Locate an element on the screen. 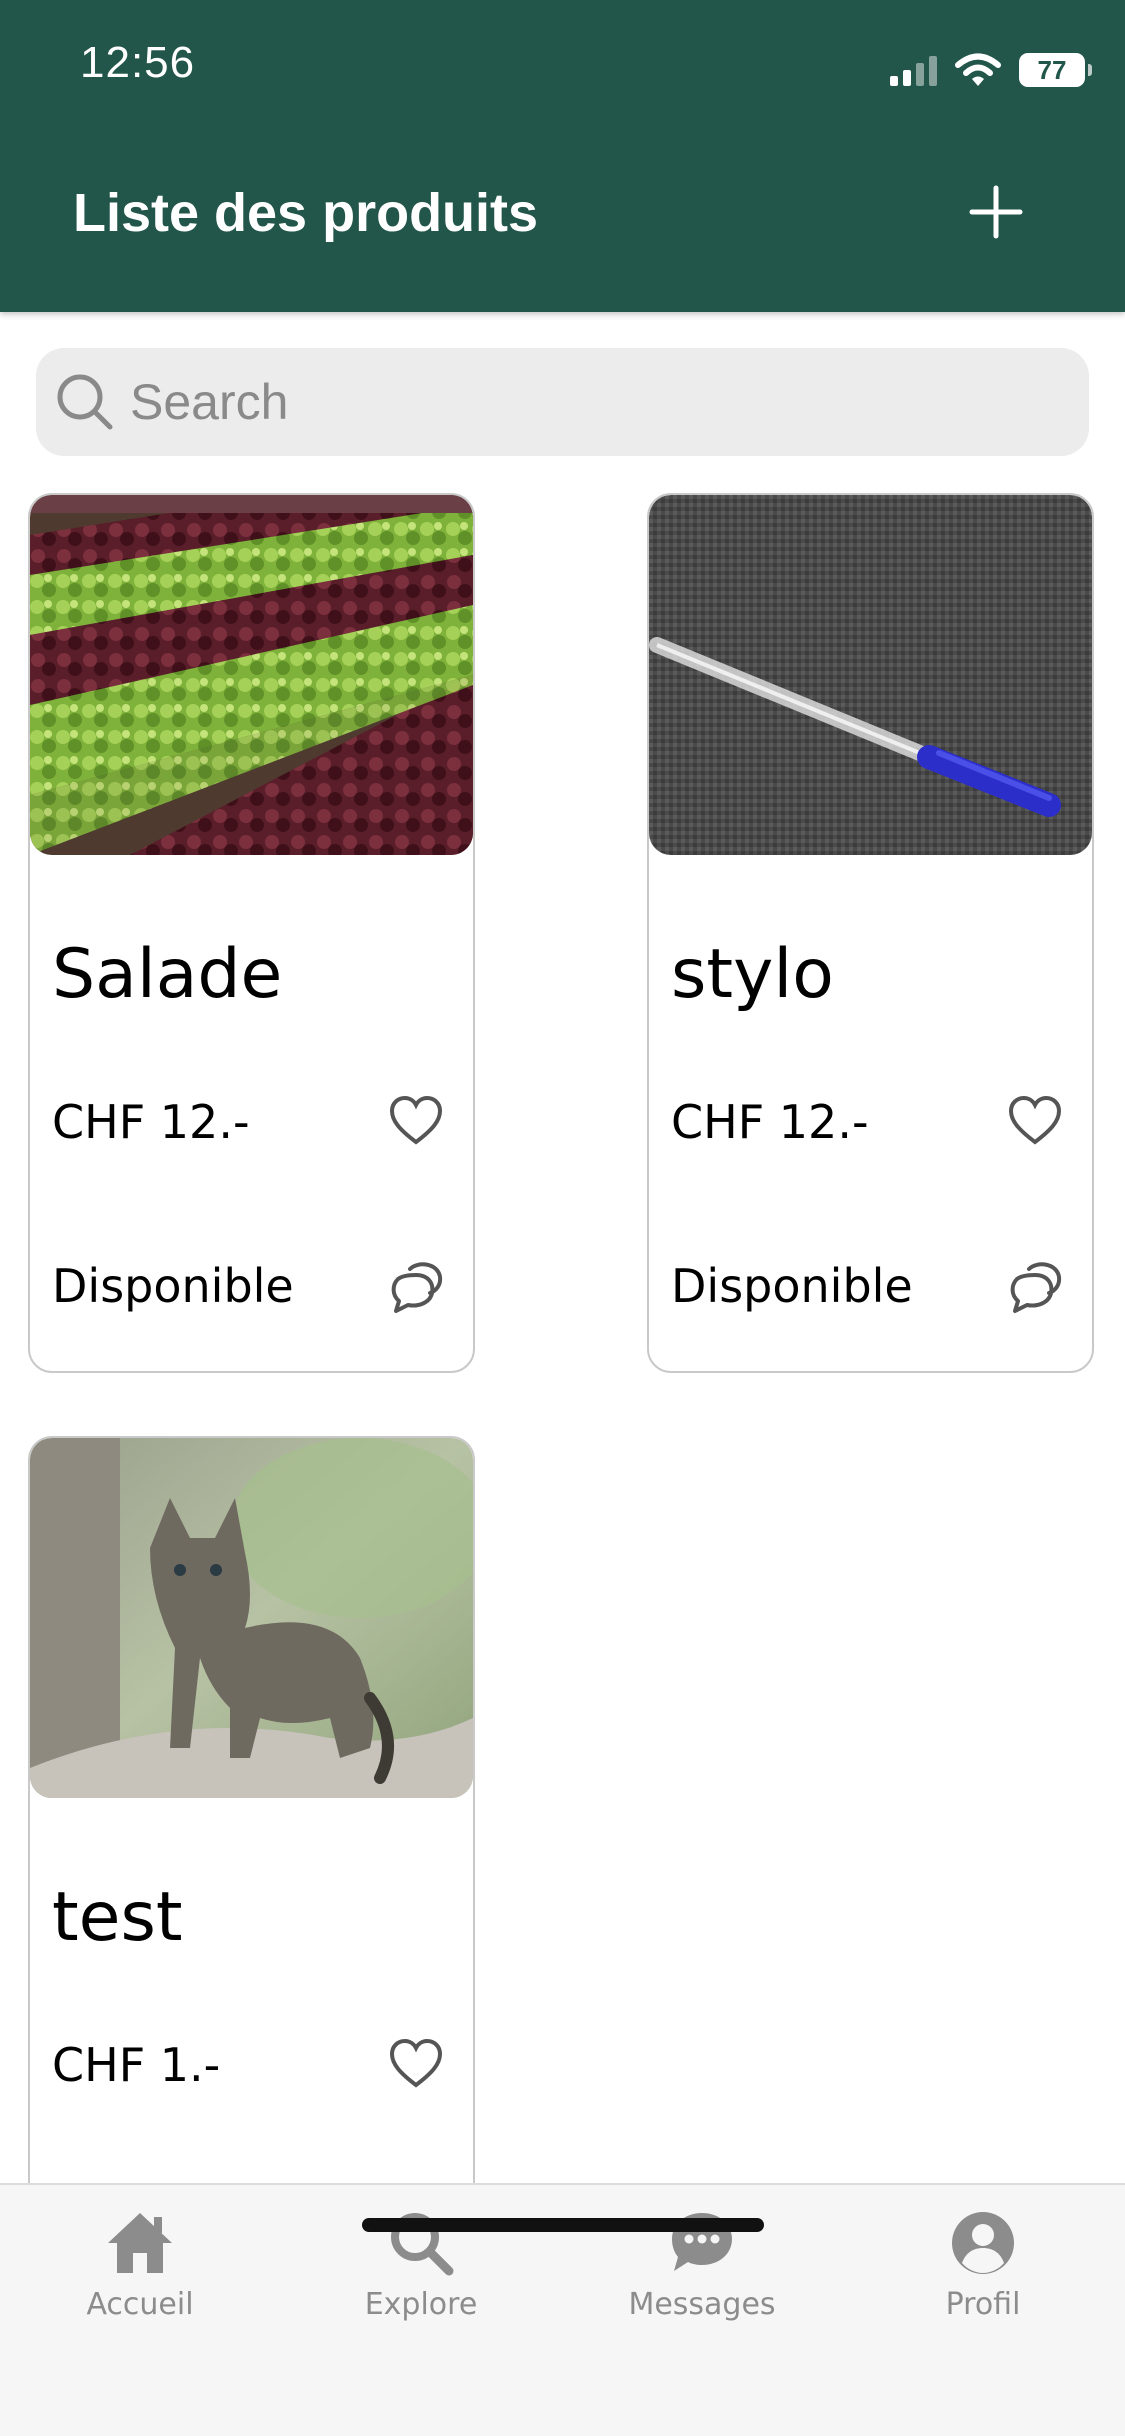 This screenshot has width=1125, height=2436. status-time: 12:56 is located at coordinates (138, 62).